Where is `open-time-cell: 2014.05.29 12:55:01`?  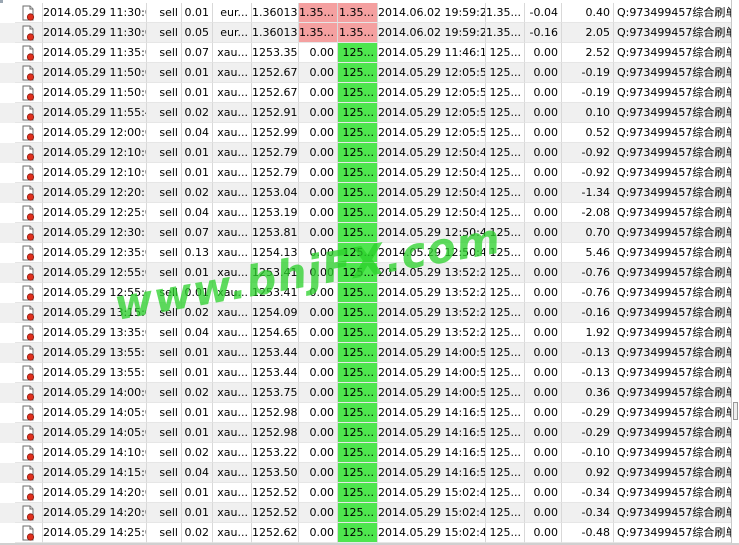 open-time-cell: 2014.05.29 12:55:01 is located at coordinates (95, 273).